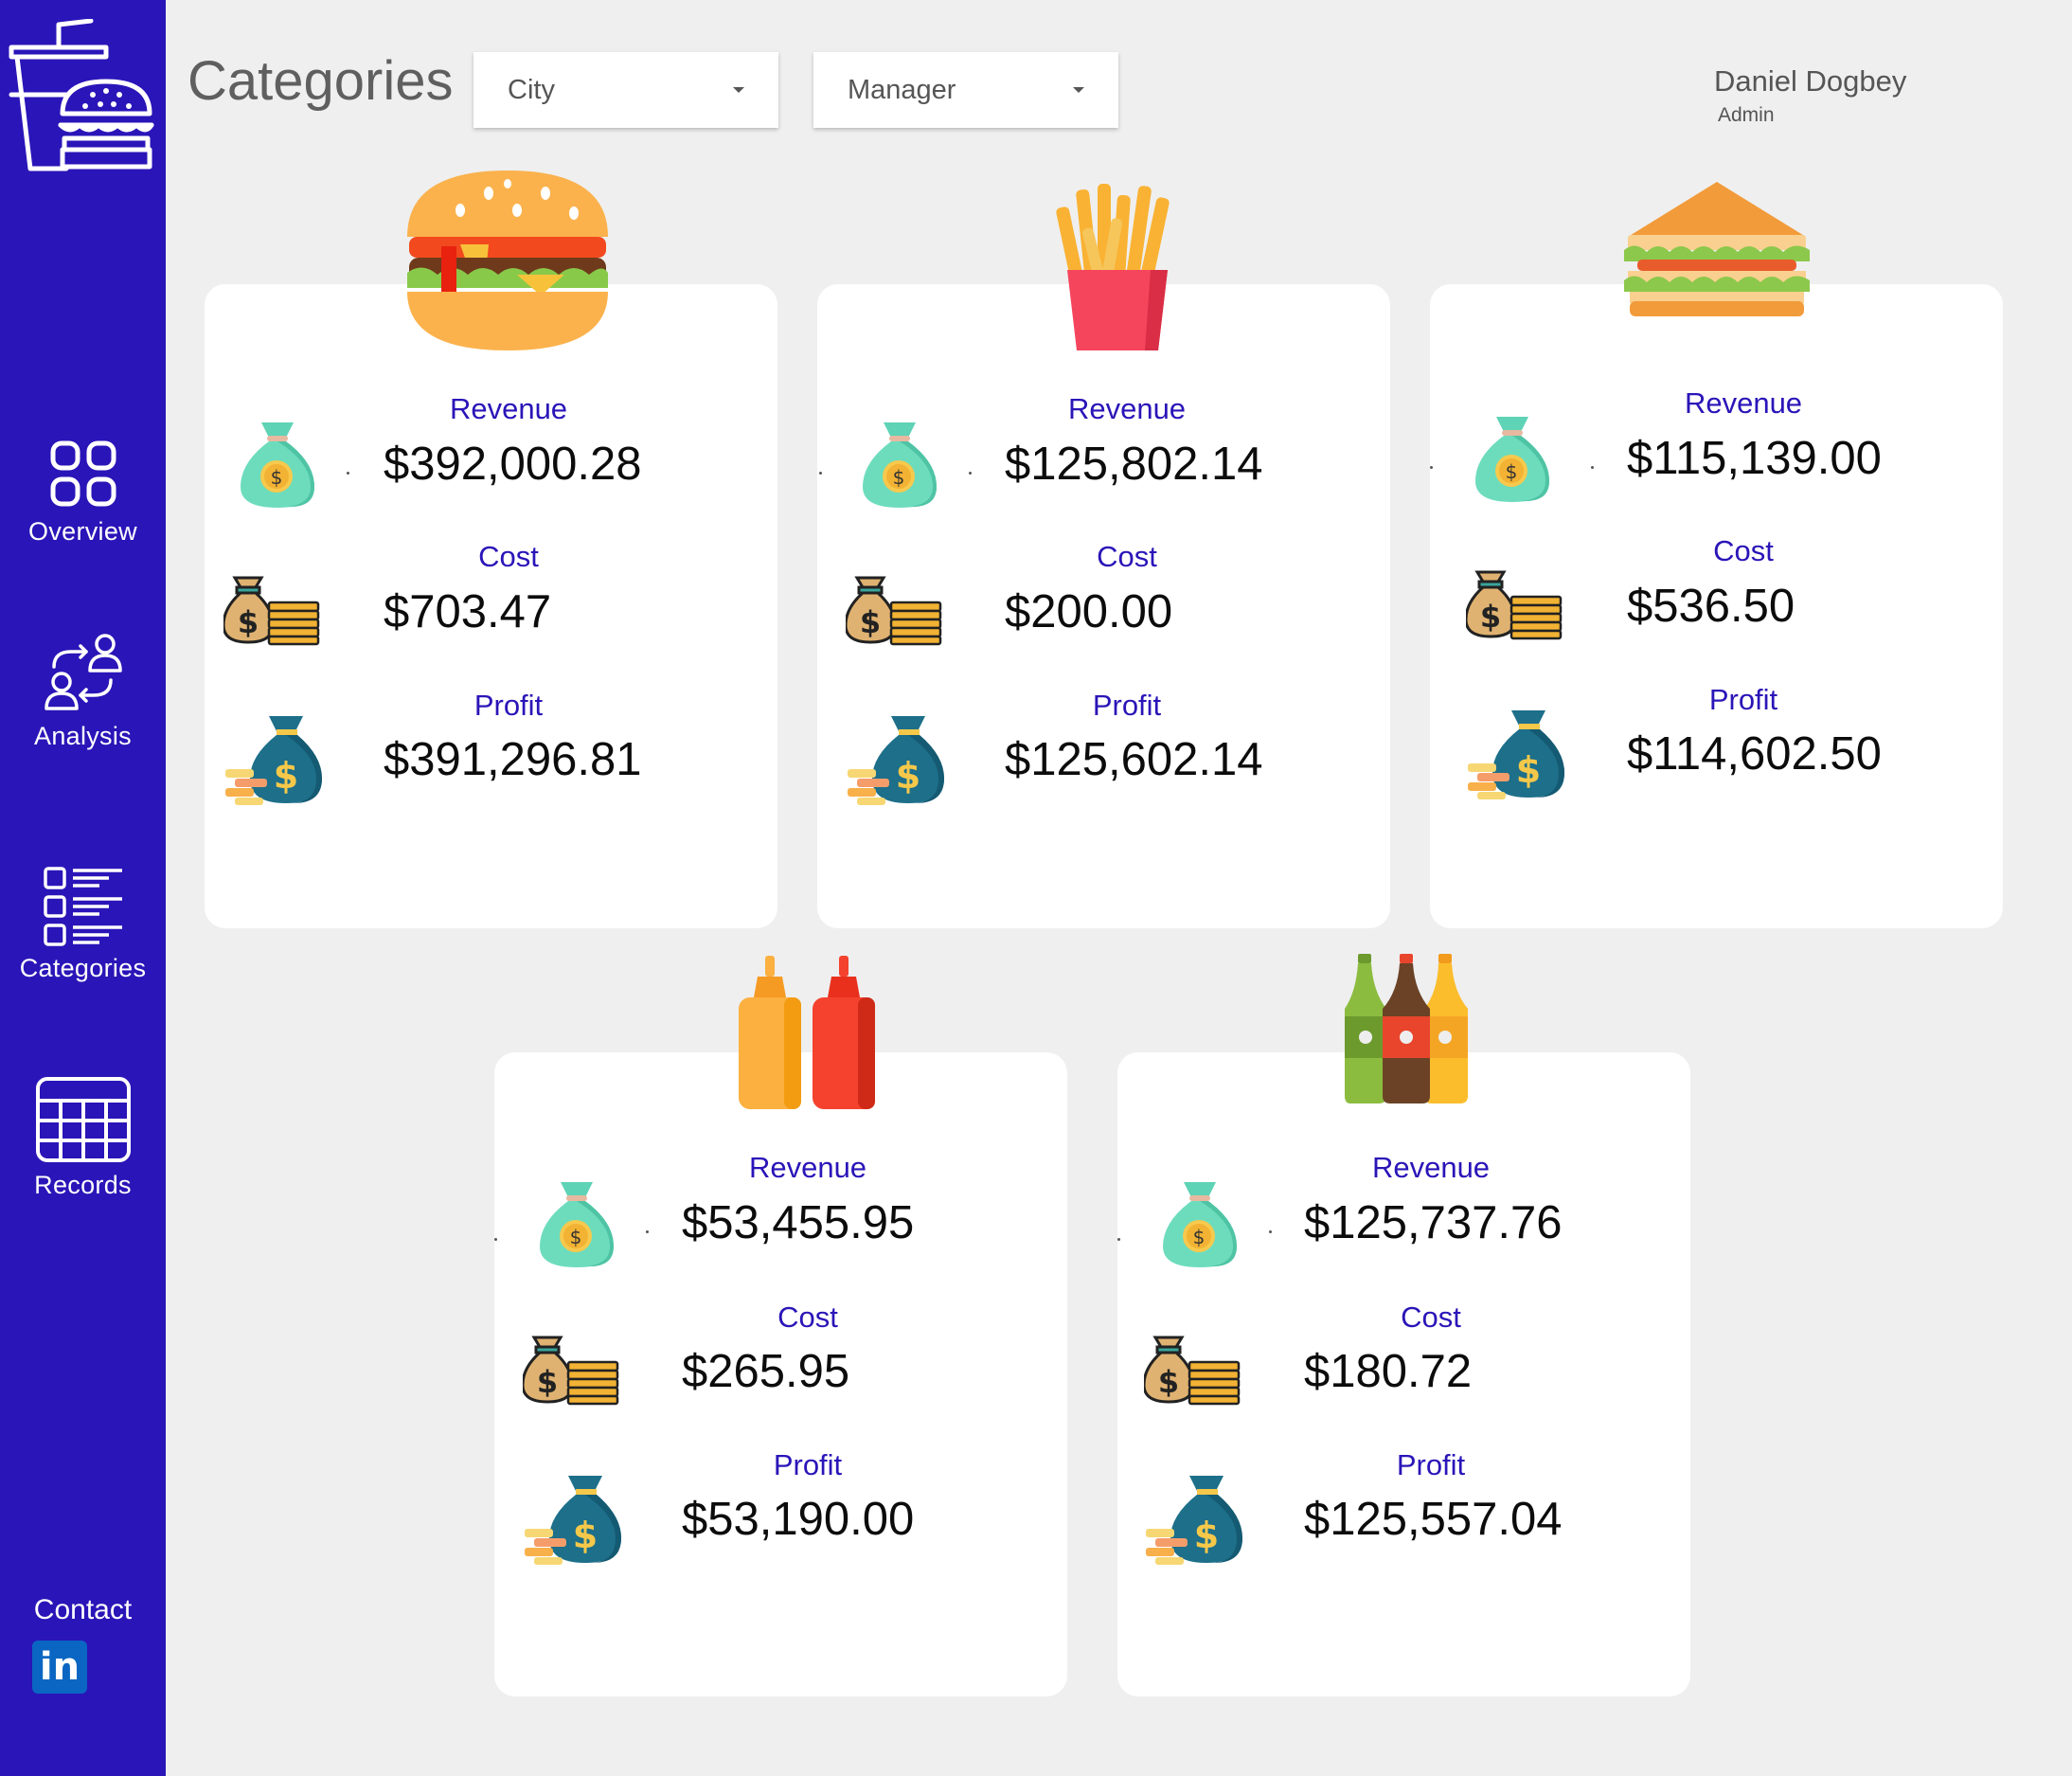  Describe the element at coordinates (1134, 464) in the screenshot. I see `revenue-value: $125,802.14` at that location.